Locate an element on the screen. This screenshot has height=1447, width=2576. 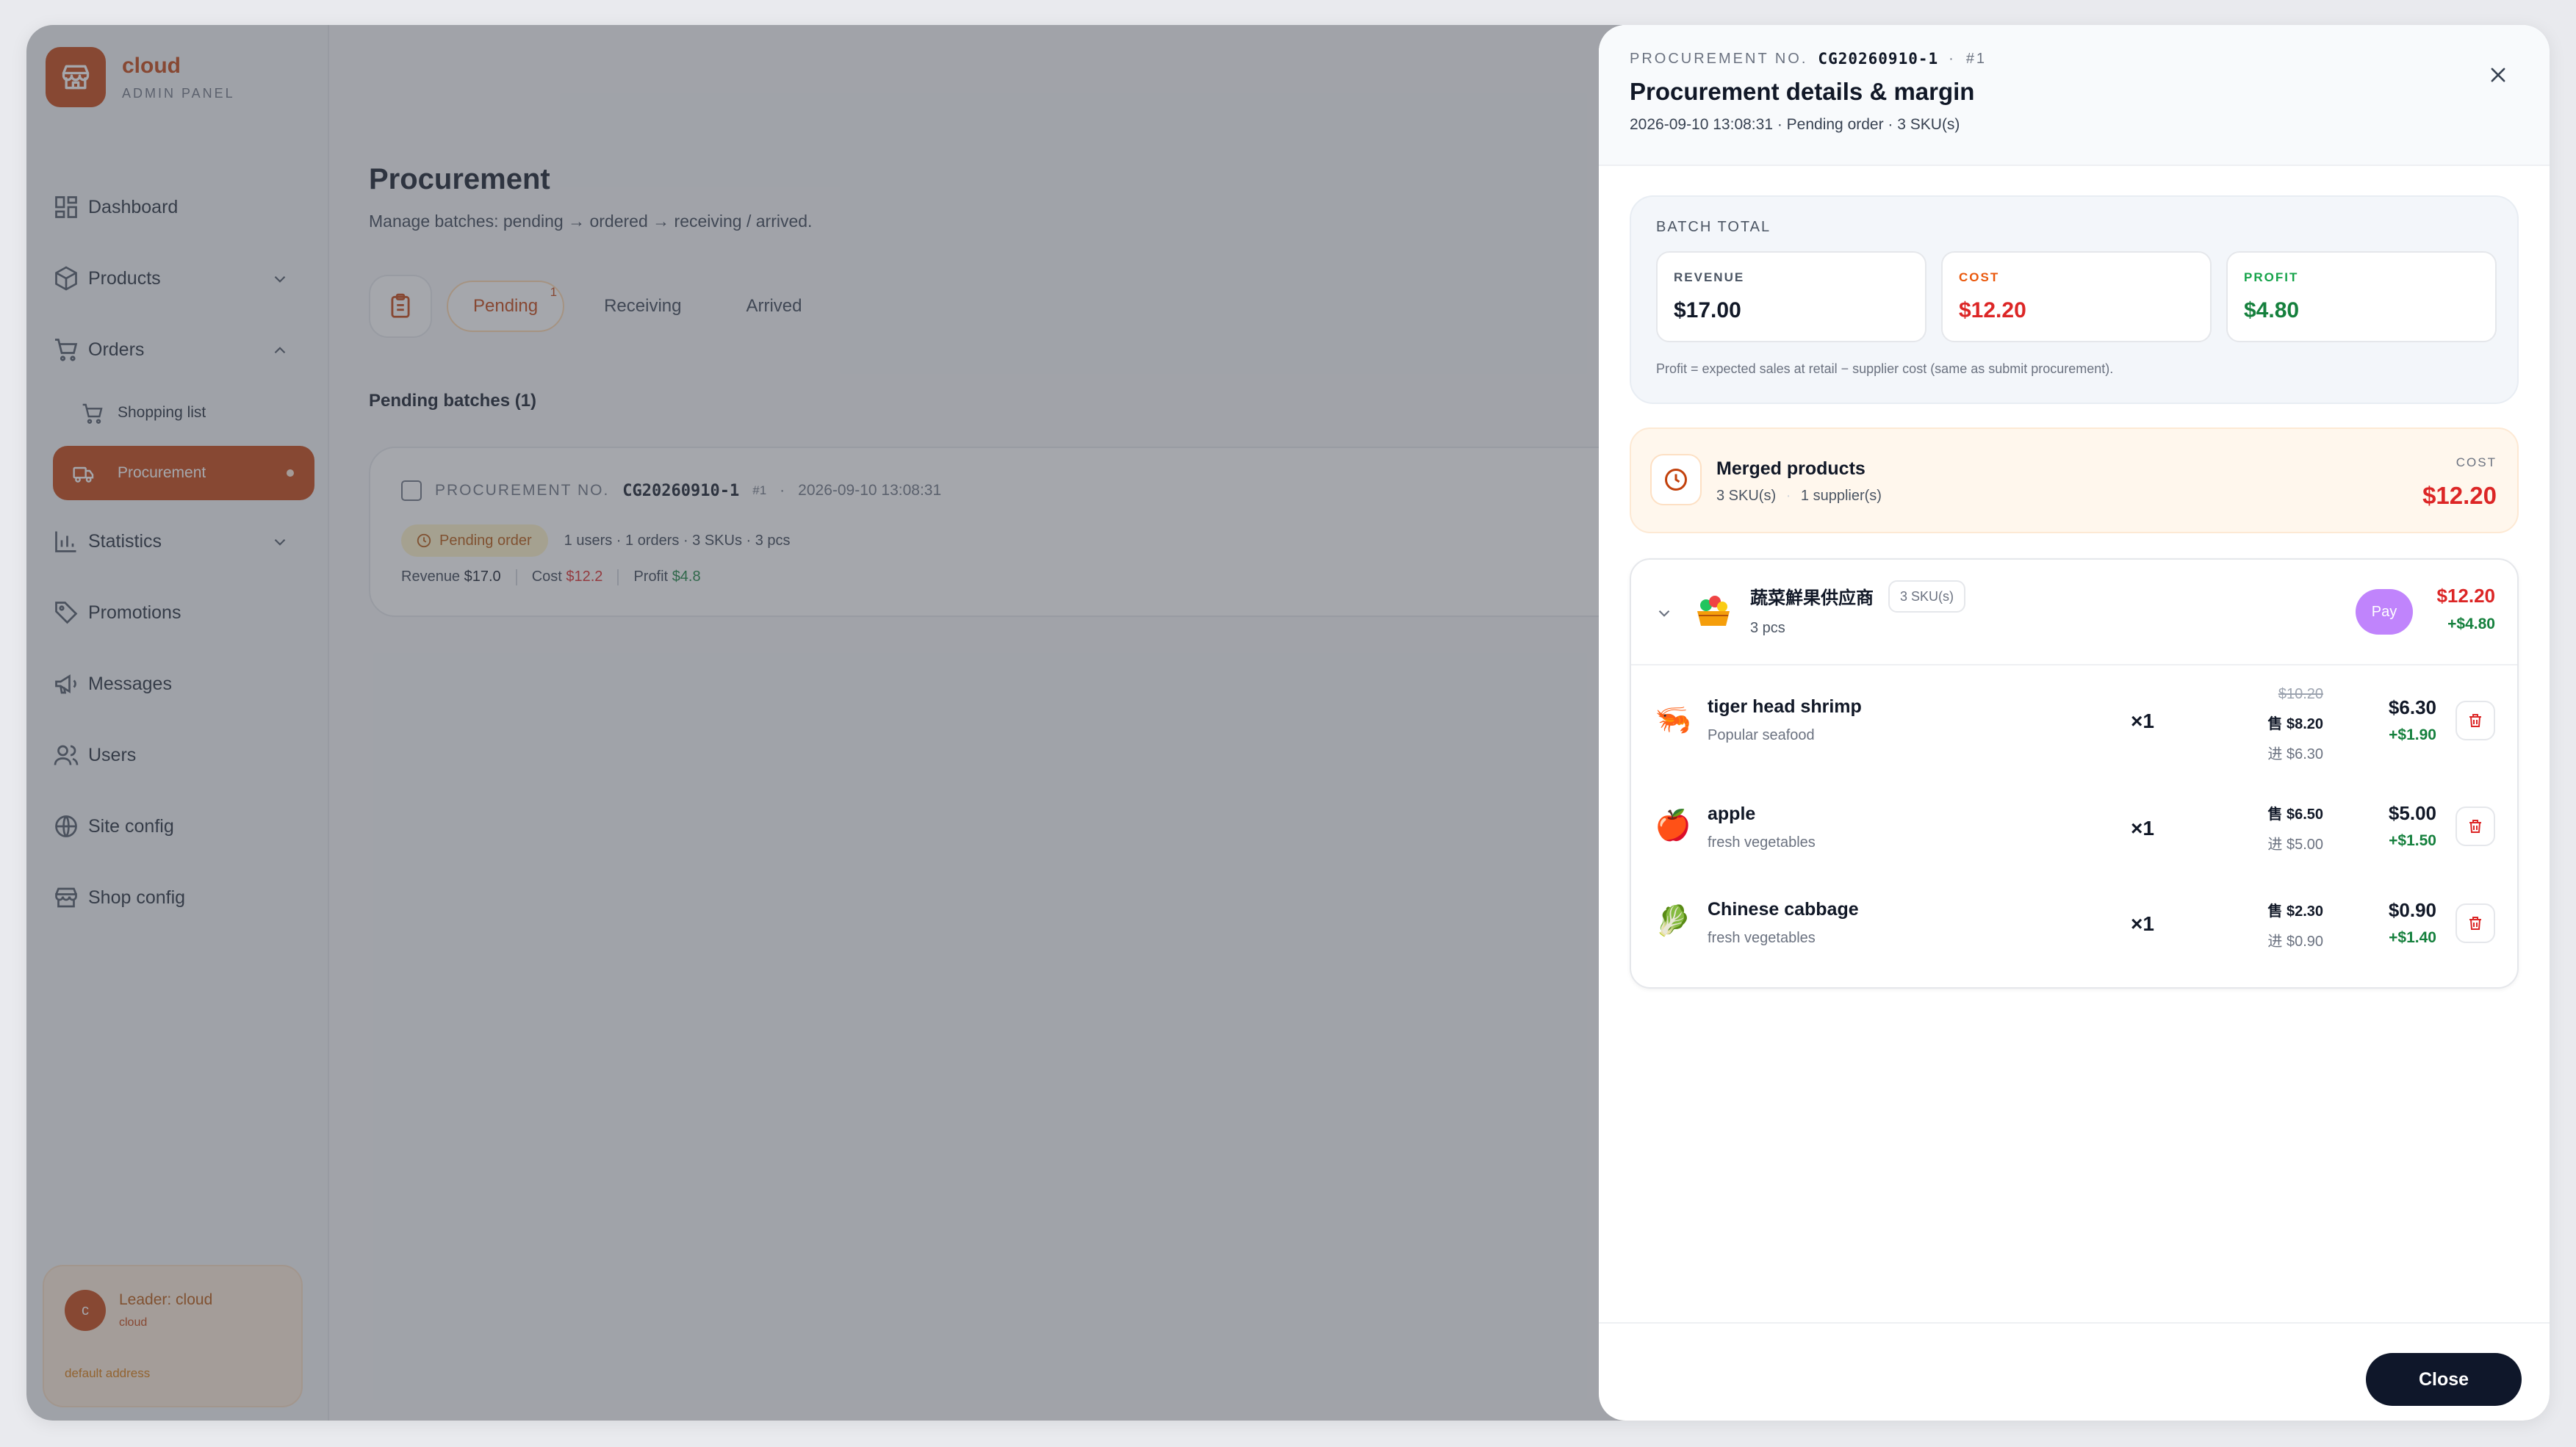
drawer-kicker: PROCUREMENT NO. CG20260910-1 · #1 is located at coordinates (1808, 59).